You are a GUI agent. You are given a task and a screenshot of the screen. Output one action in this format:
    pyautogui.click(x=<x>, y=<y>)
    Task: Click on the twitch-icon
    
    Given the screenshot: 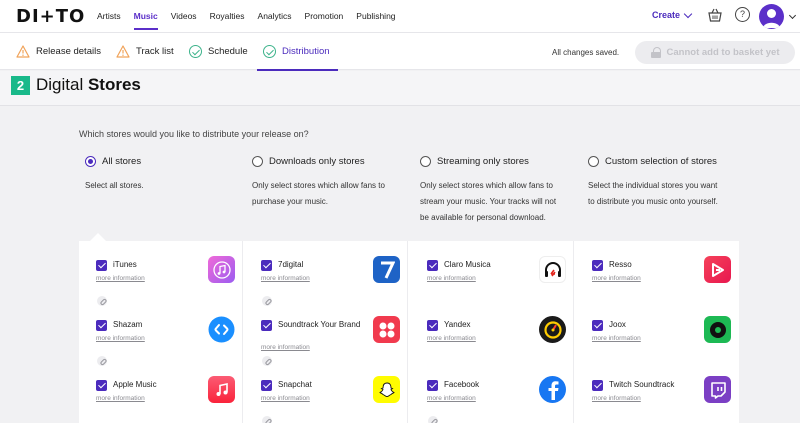 What is the action you would take?
    pyautogui.click(x=717, y=389)
    